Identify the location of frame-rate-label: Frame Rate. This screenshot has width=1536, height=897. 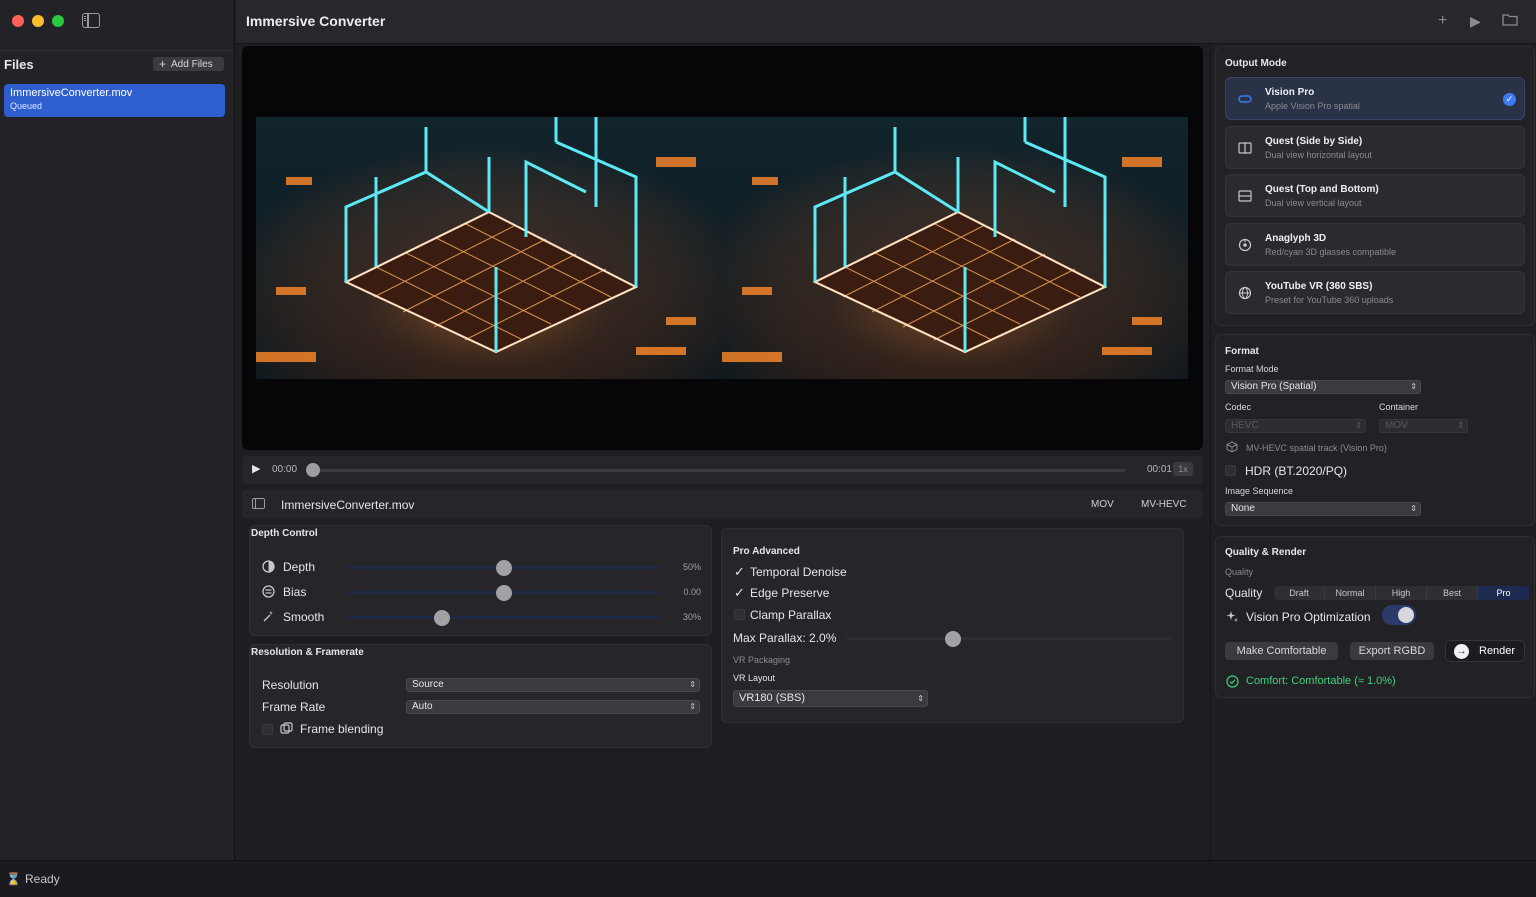
(294, 707).